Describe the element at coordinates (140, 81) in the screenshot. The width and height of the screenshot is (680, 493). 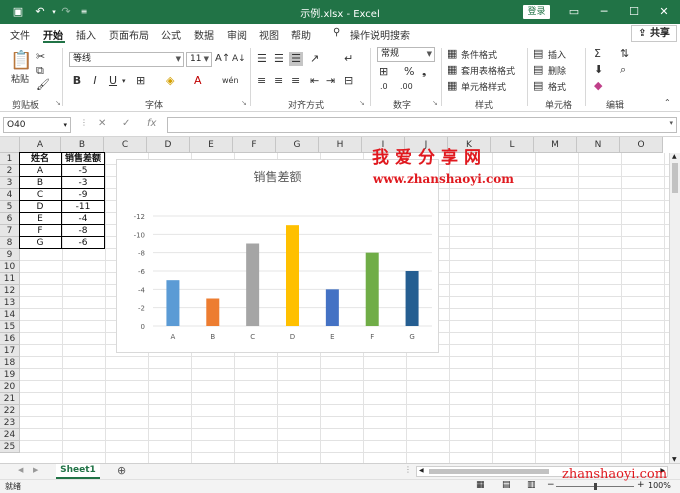
I see `borders-icon: ⊞` at that location.